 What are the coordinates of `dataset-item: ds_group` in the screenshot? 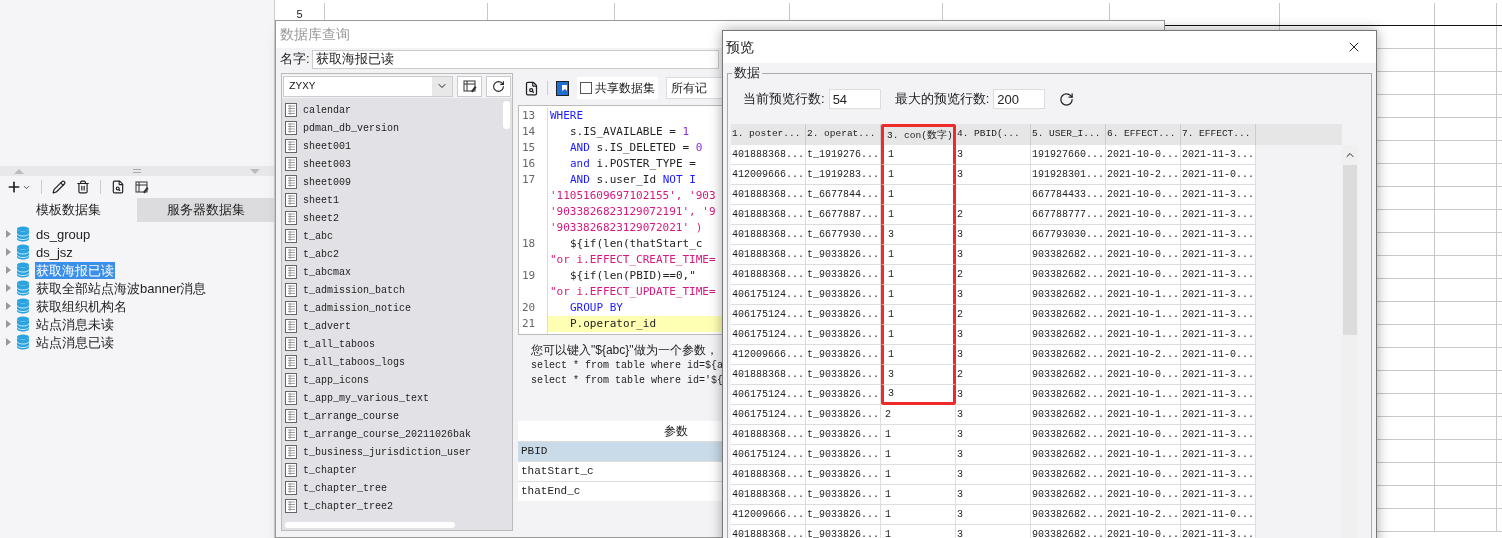 It's located at (63, 234).